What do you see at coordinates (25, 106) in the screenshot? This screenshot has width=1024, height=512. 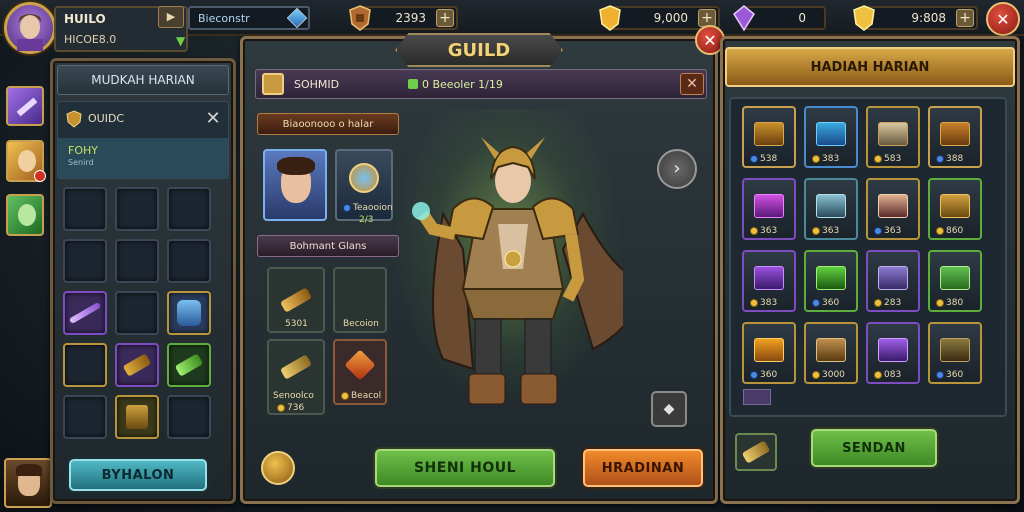 I see `side-tab-magic` at bounding box center [25, 106].